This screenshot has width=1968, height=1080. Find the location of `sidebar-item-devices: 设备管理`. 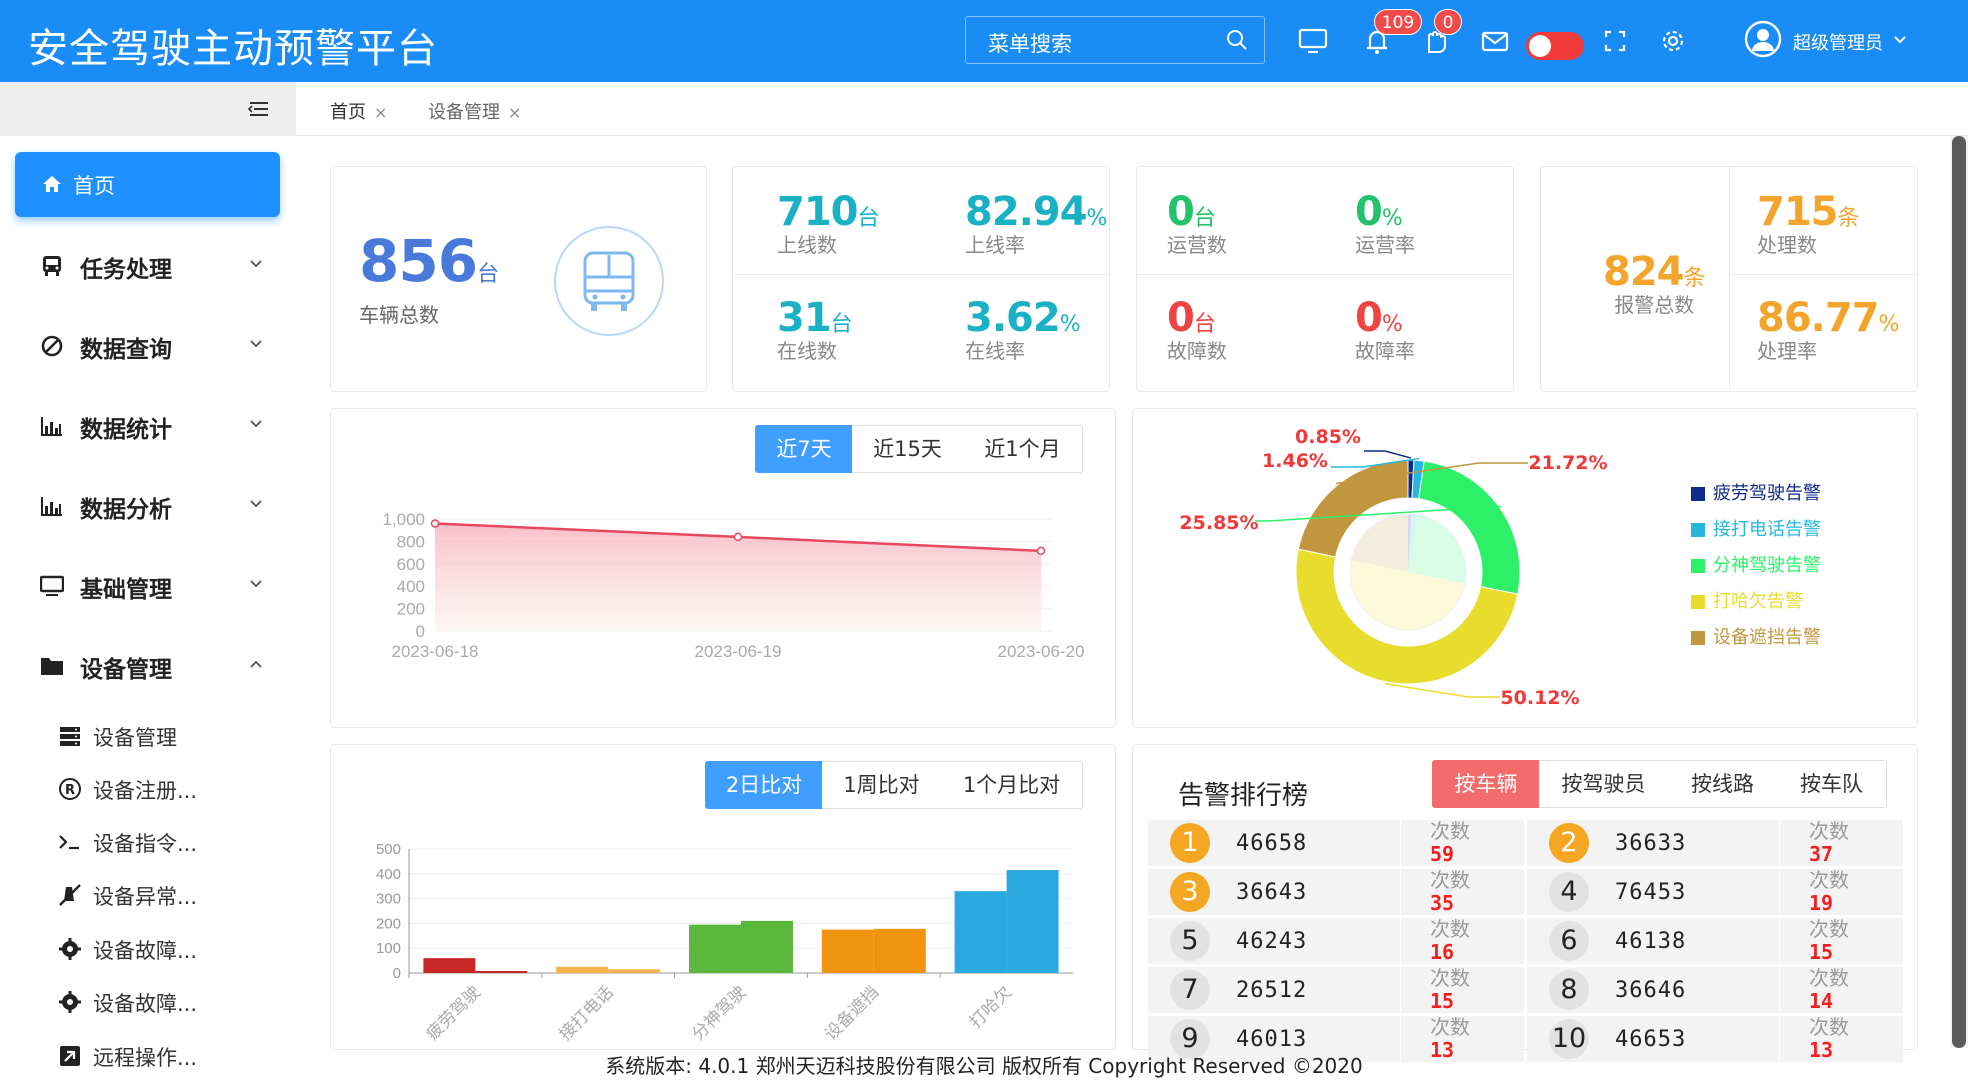

sidebar-item-devices: 设备管理 is located at coordinates (148, 666).